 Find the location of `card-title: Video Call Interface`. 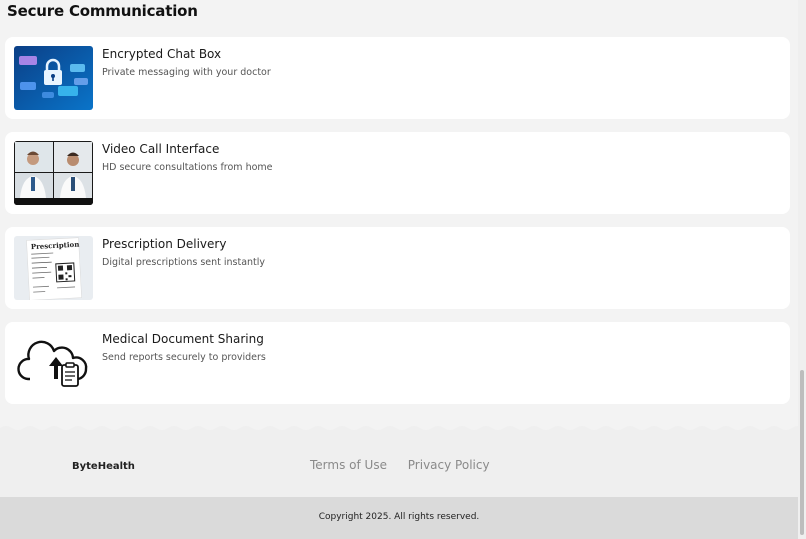

card-title: Video Call Interface is located at coordinates (161, 149).